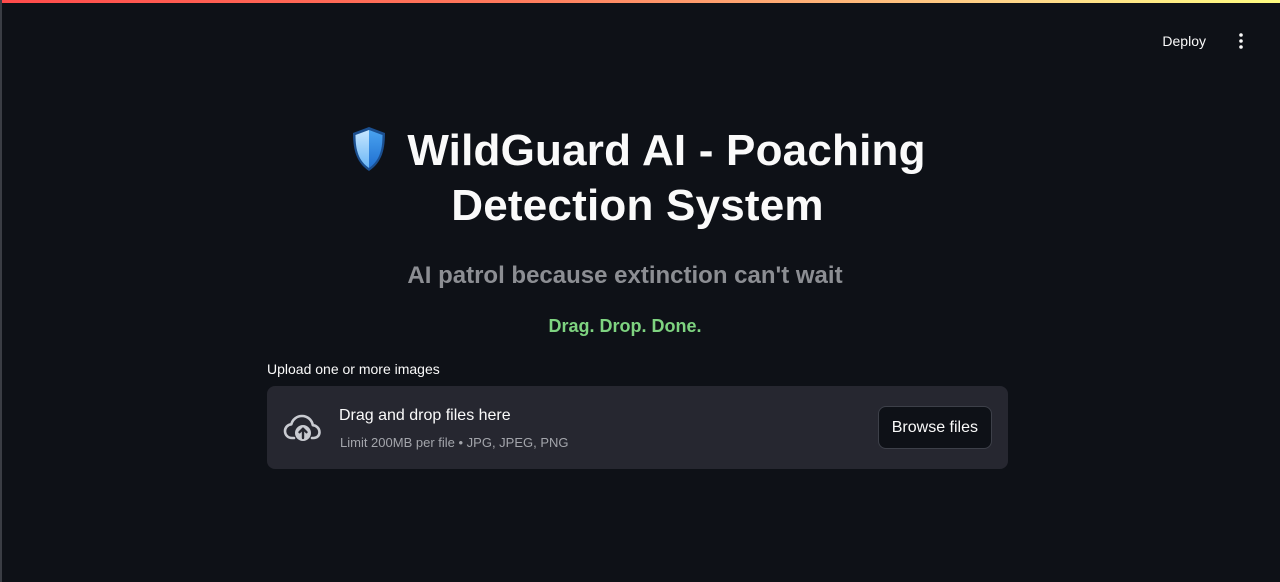  Describe the element at coordinates (666, 150) in the screenshot. I see `title-line-1: WildGuard AI - Poaching` at that location.